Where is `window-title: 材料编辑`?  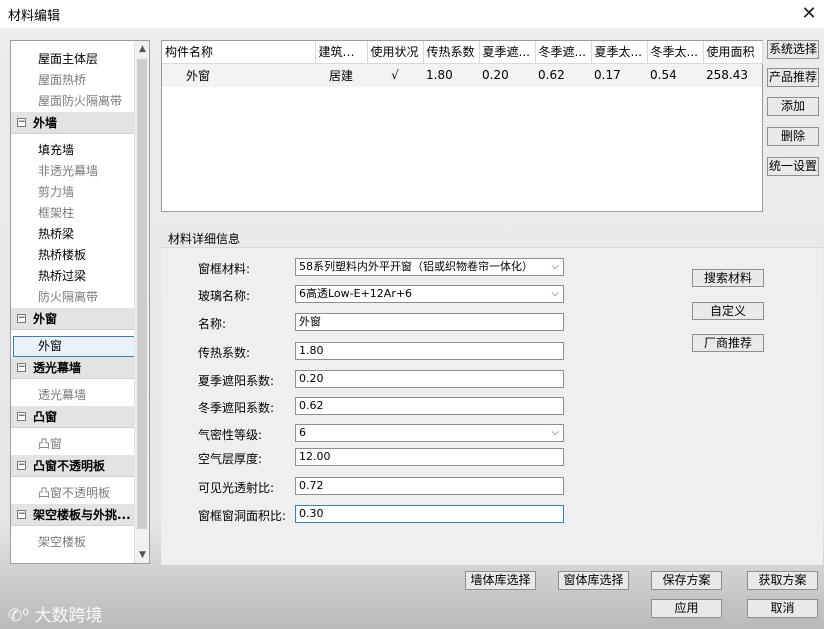 window-title: 材料编辑 is located at coordinates (34, 16).